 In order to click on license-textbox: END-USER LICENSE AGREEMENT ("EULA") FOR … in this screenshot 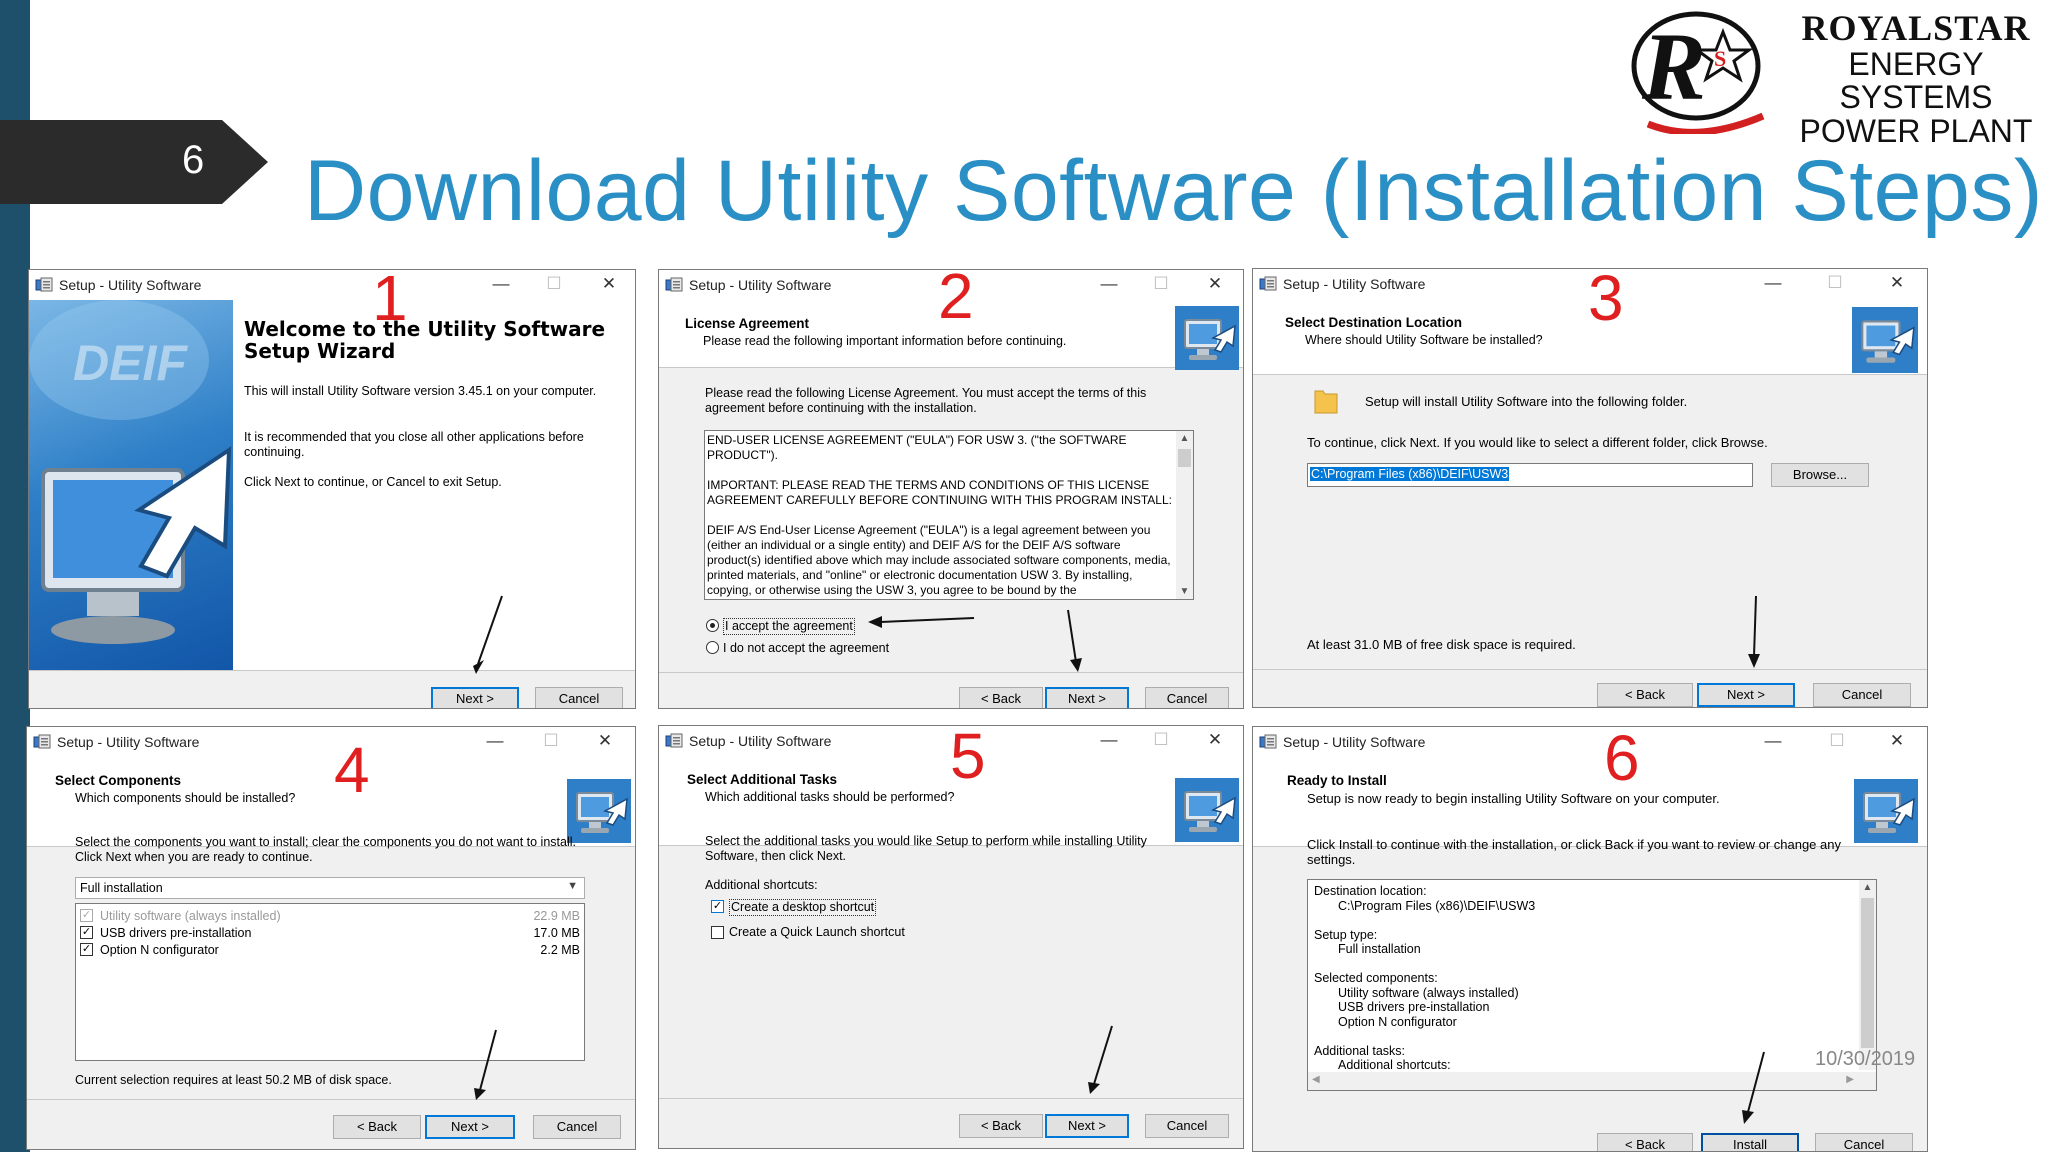, I will do `click(949, 515)`.